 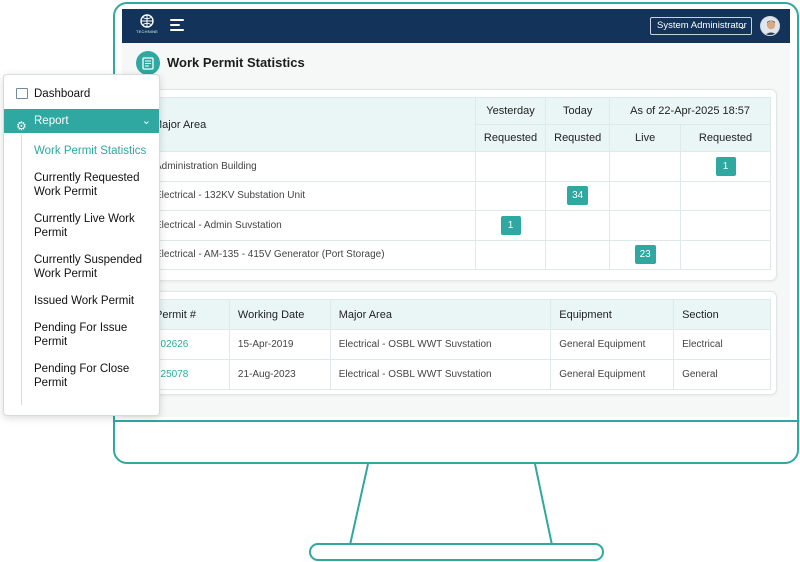 I want to click on count-badge: 23, so click(x=645, y=255).